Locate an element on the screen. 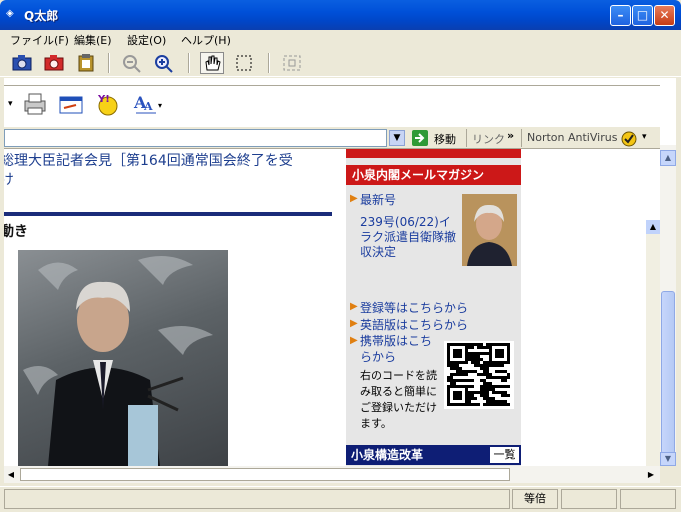 This screenshot has height=512, width=681. menu-bar: ファイル(F) 編集(E) 設定(O) ヘルプ(H) is located at coordinates (340, 39).